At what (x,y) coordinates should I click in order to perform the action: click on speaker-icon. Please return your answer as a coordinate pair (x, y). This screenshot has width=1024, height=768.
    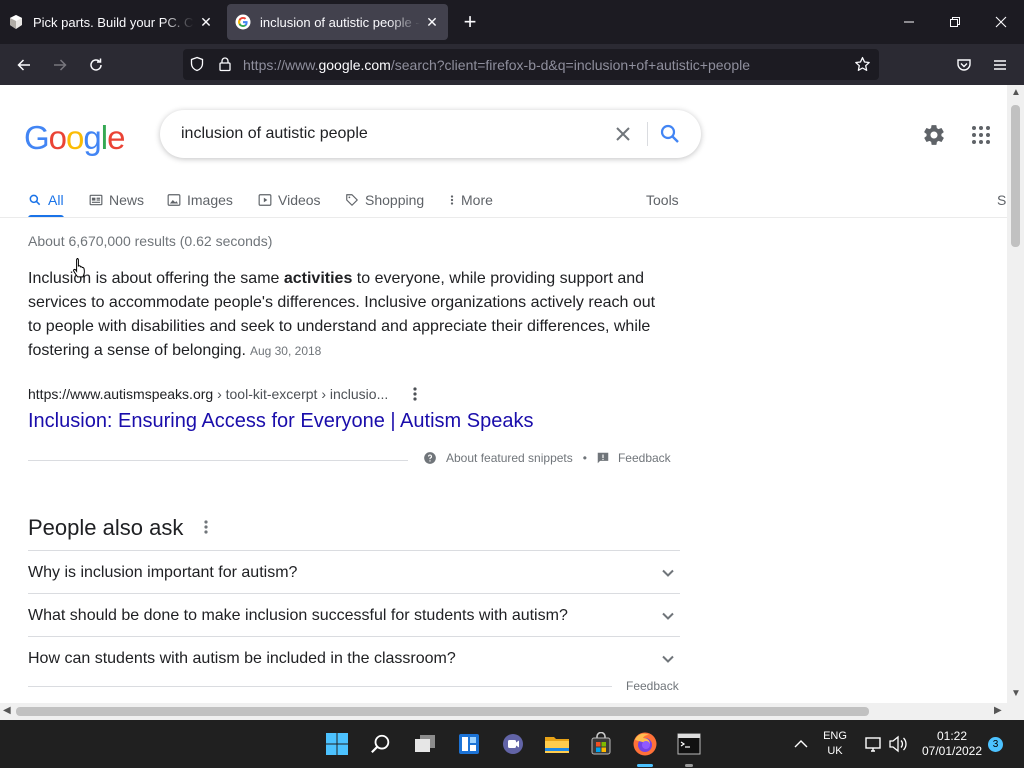
    Looking at the image, I should click on (898, 744).